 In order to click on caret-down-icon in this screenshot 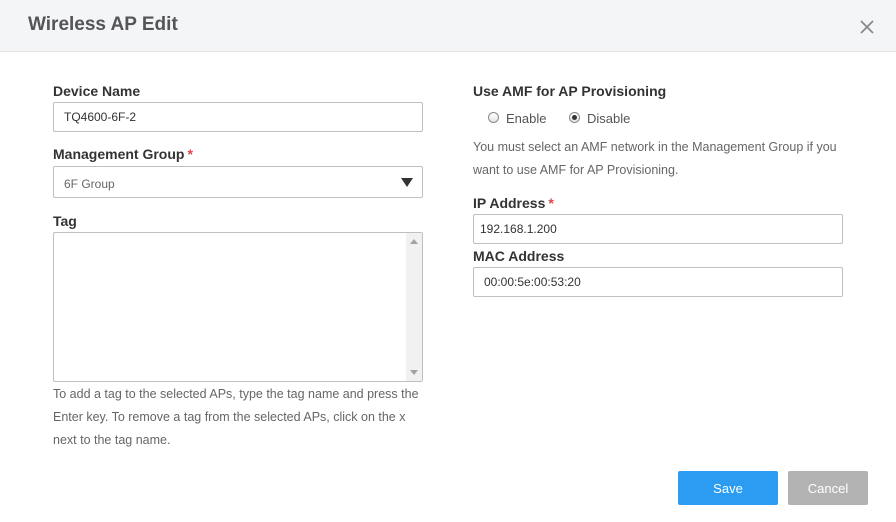, I will do `click(407, 182)`.